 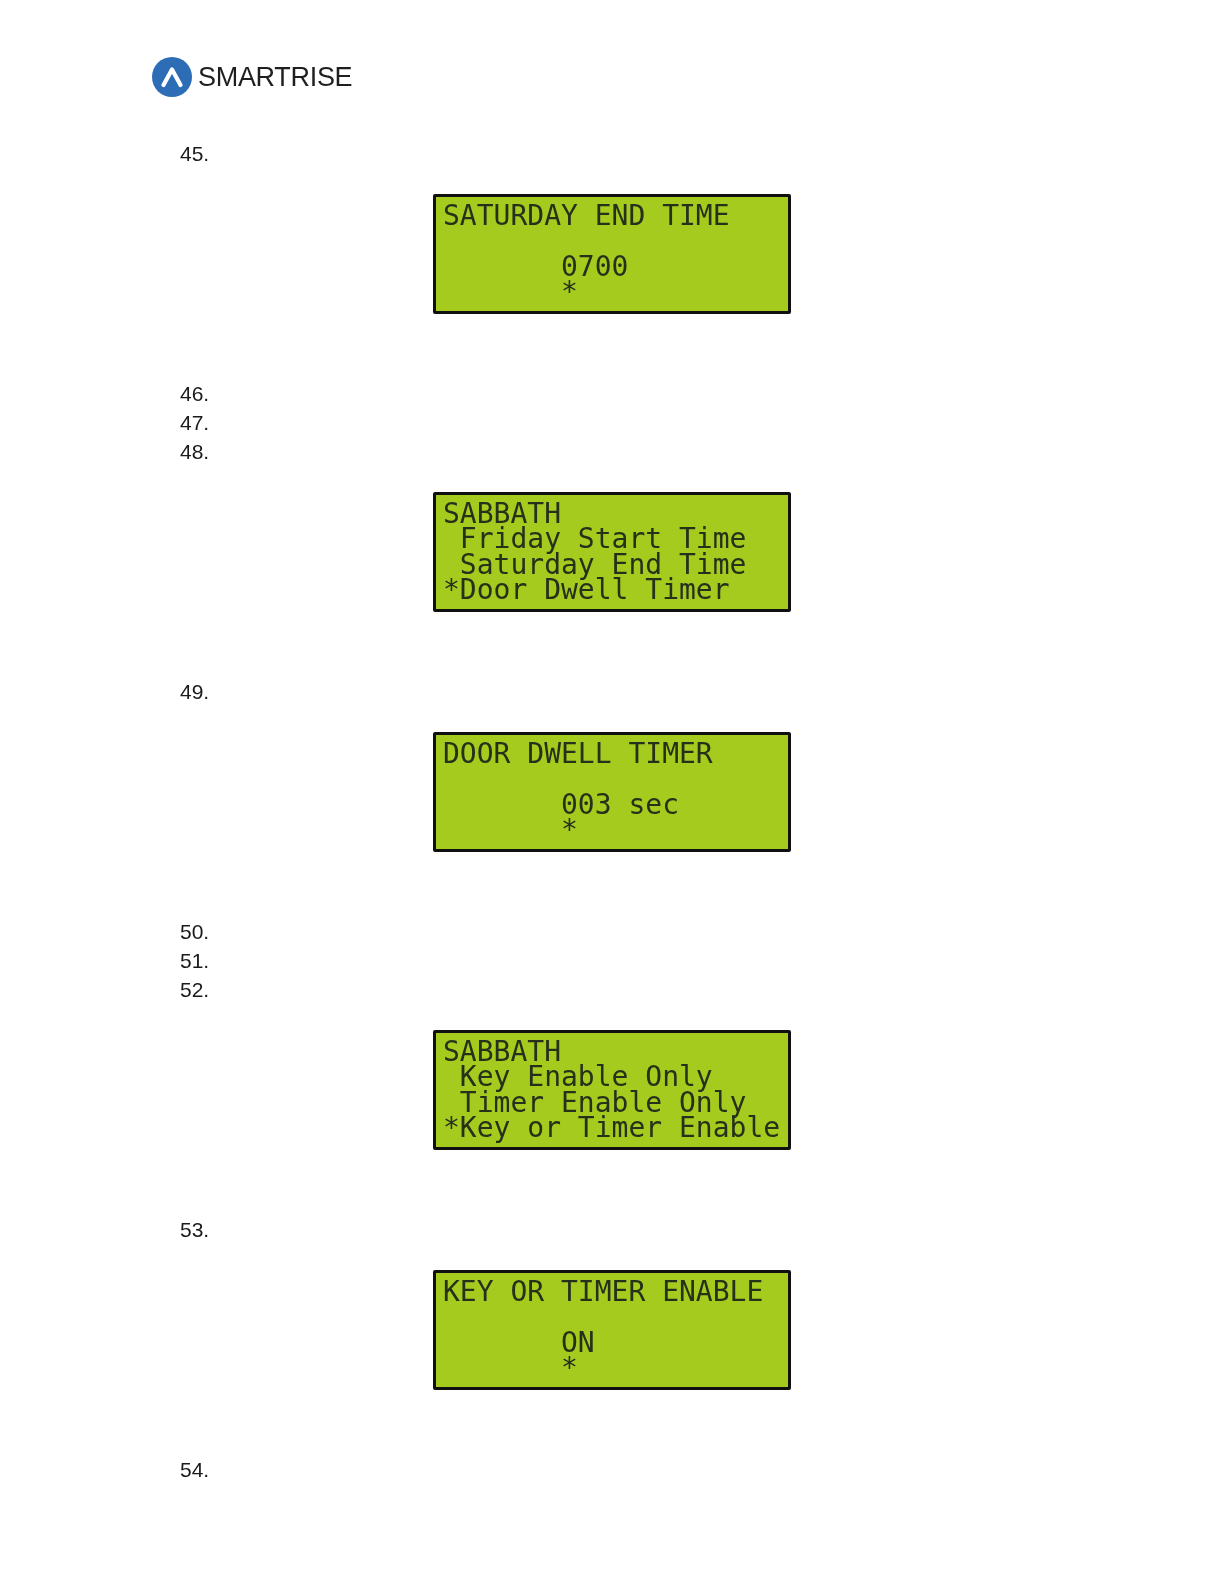 What do you see at coordinates (603, 539) in the screenshot?
I see `menu-line: Friday Start Time` at bounding box center [603, 539].